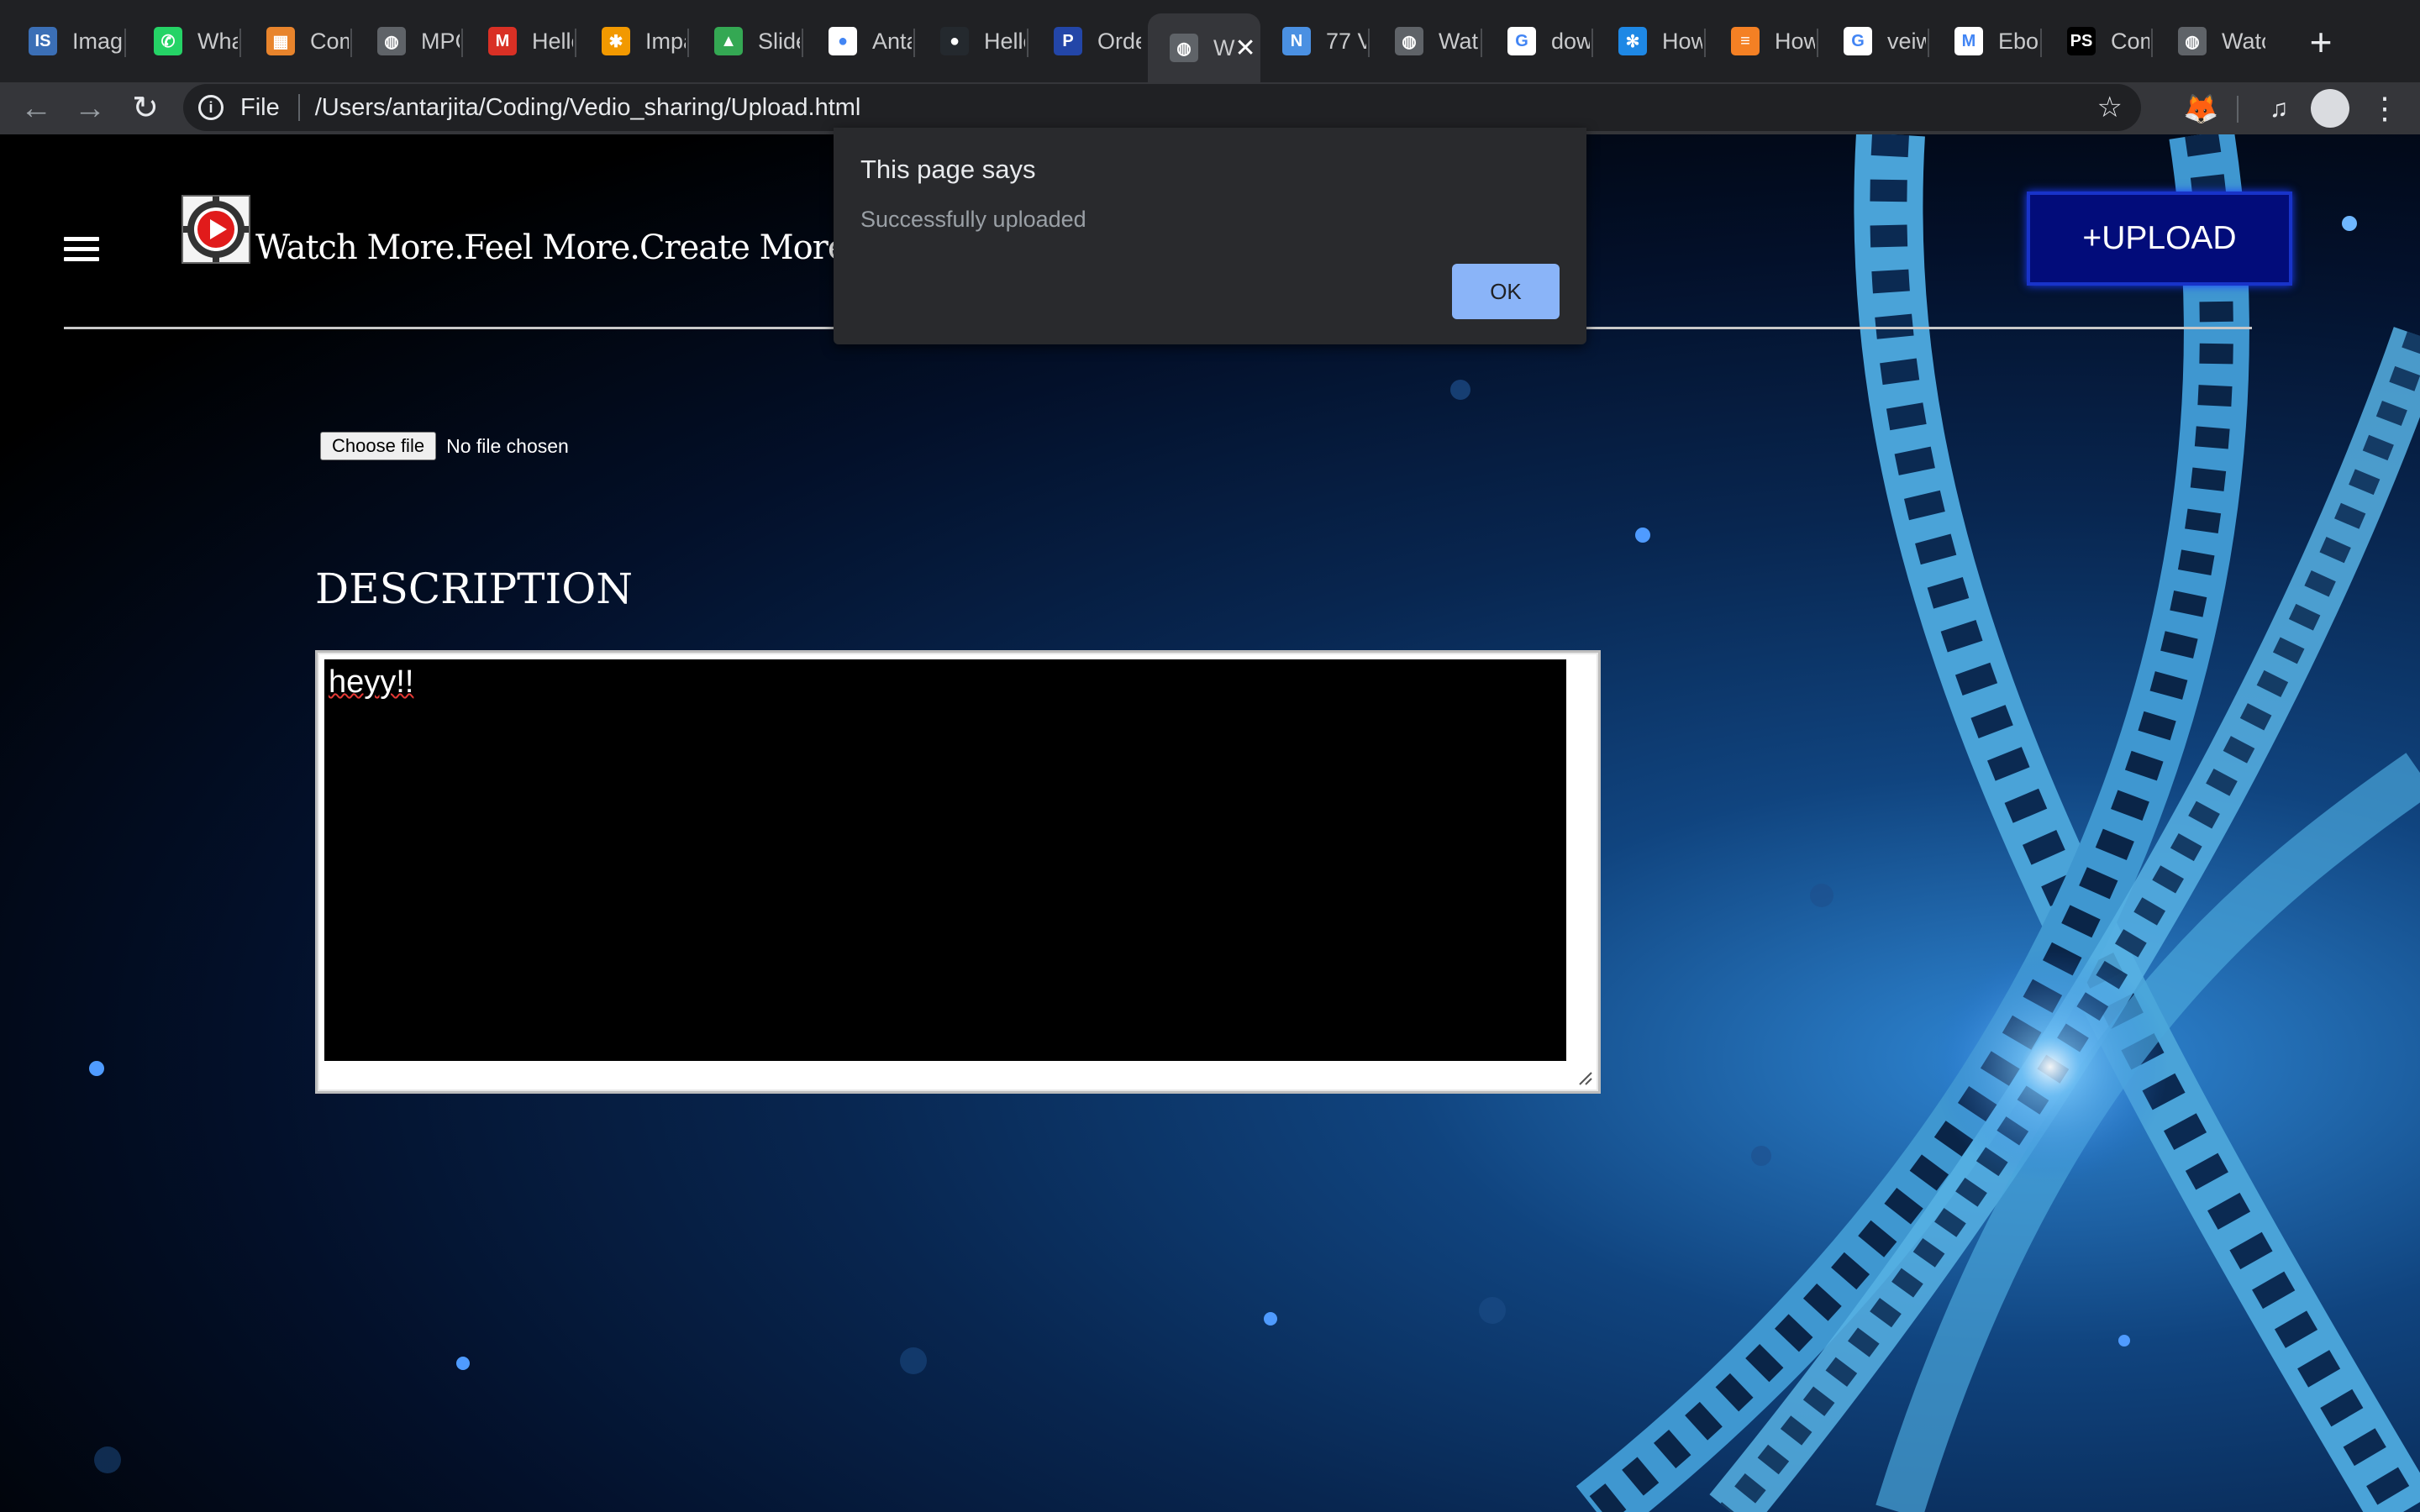  I want to click on tab-label: Ebon, so click(2019, 41).